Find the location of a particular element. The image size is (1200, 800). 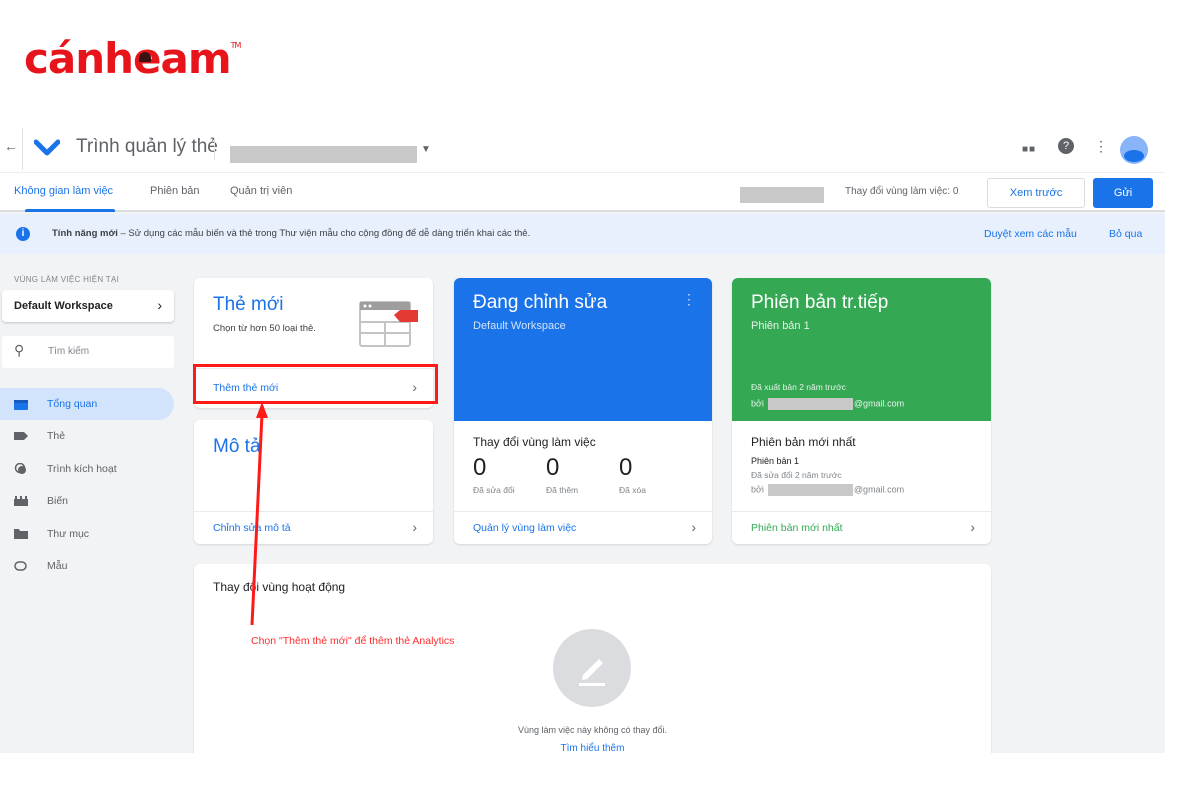

stat-label: Đã xóa is located at coordinates (632, 490).